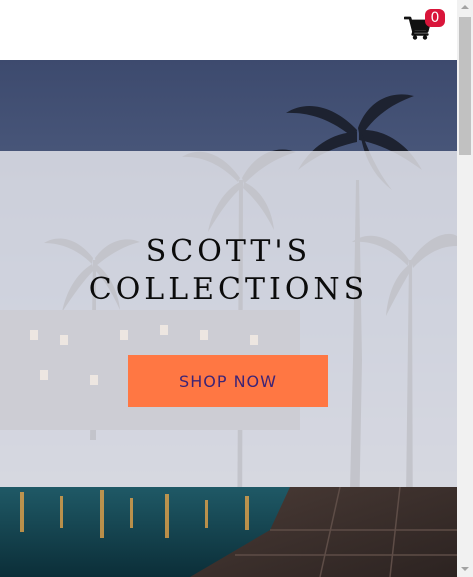 The image size is (473, 577). What do you see at coordinates (465, 86) in the screenshot?
I see `scrollbar-thumb` at bounding box center [465, 86].